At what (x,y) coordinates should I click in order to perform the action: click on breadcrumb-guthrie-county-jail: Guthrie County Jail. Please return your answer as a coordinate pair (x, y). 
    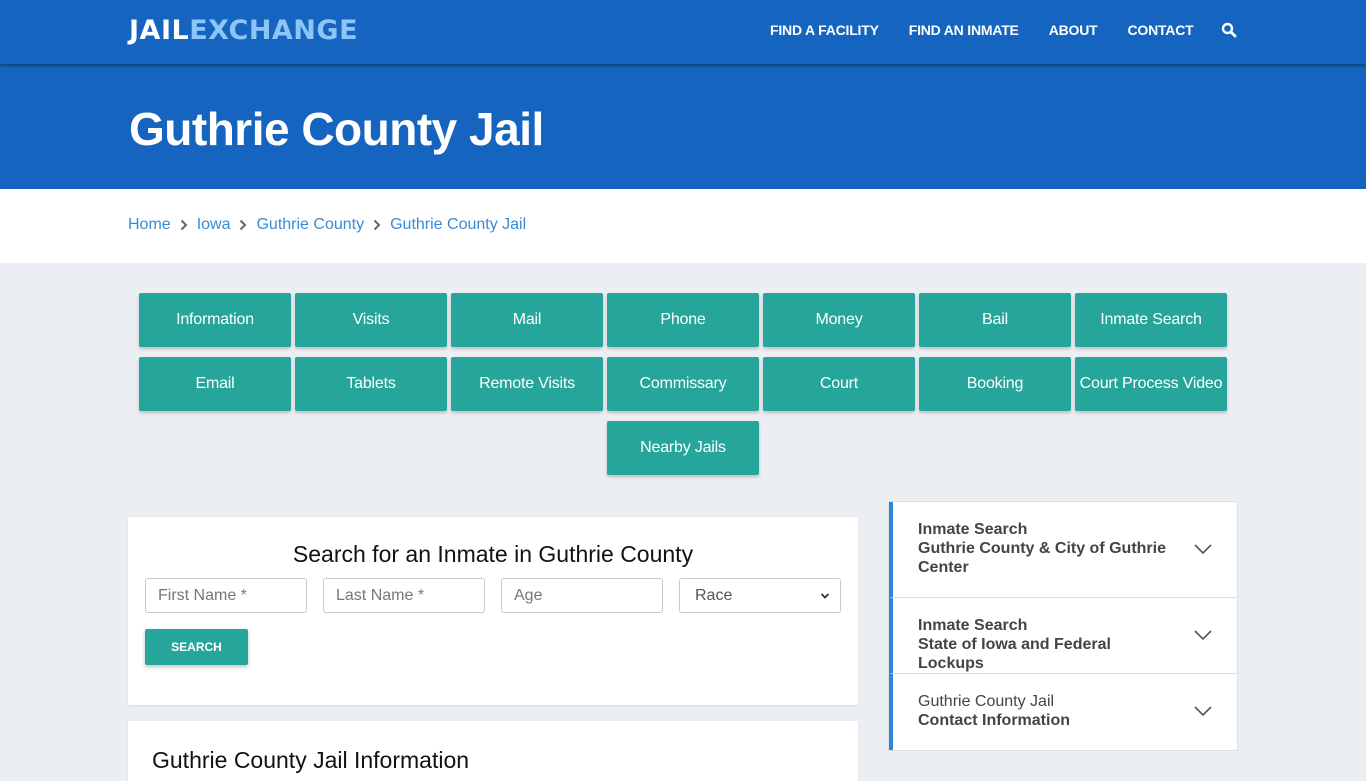
    Looking at the image, I should click on (458, 225).